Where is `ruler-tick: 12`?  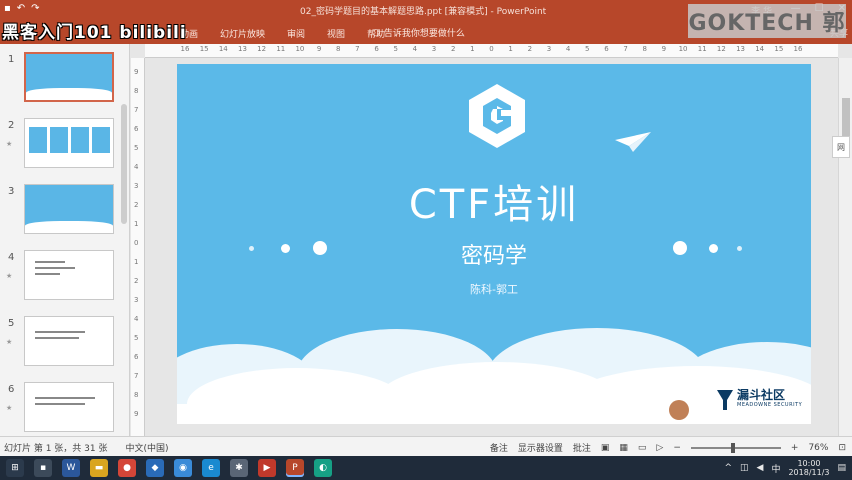
ruler-tick: 12 is located at coordinates (721, 49).